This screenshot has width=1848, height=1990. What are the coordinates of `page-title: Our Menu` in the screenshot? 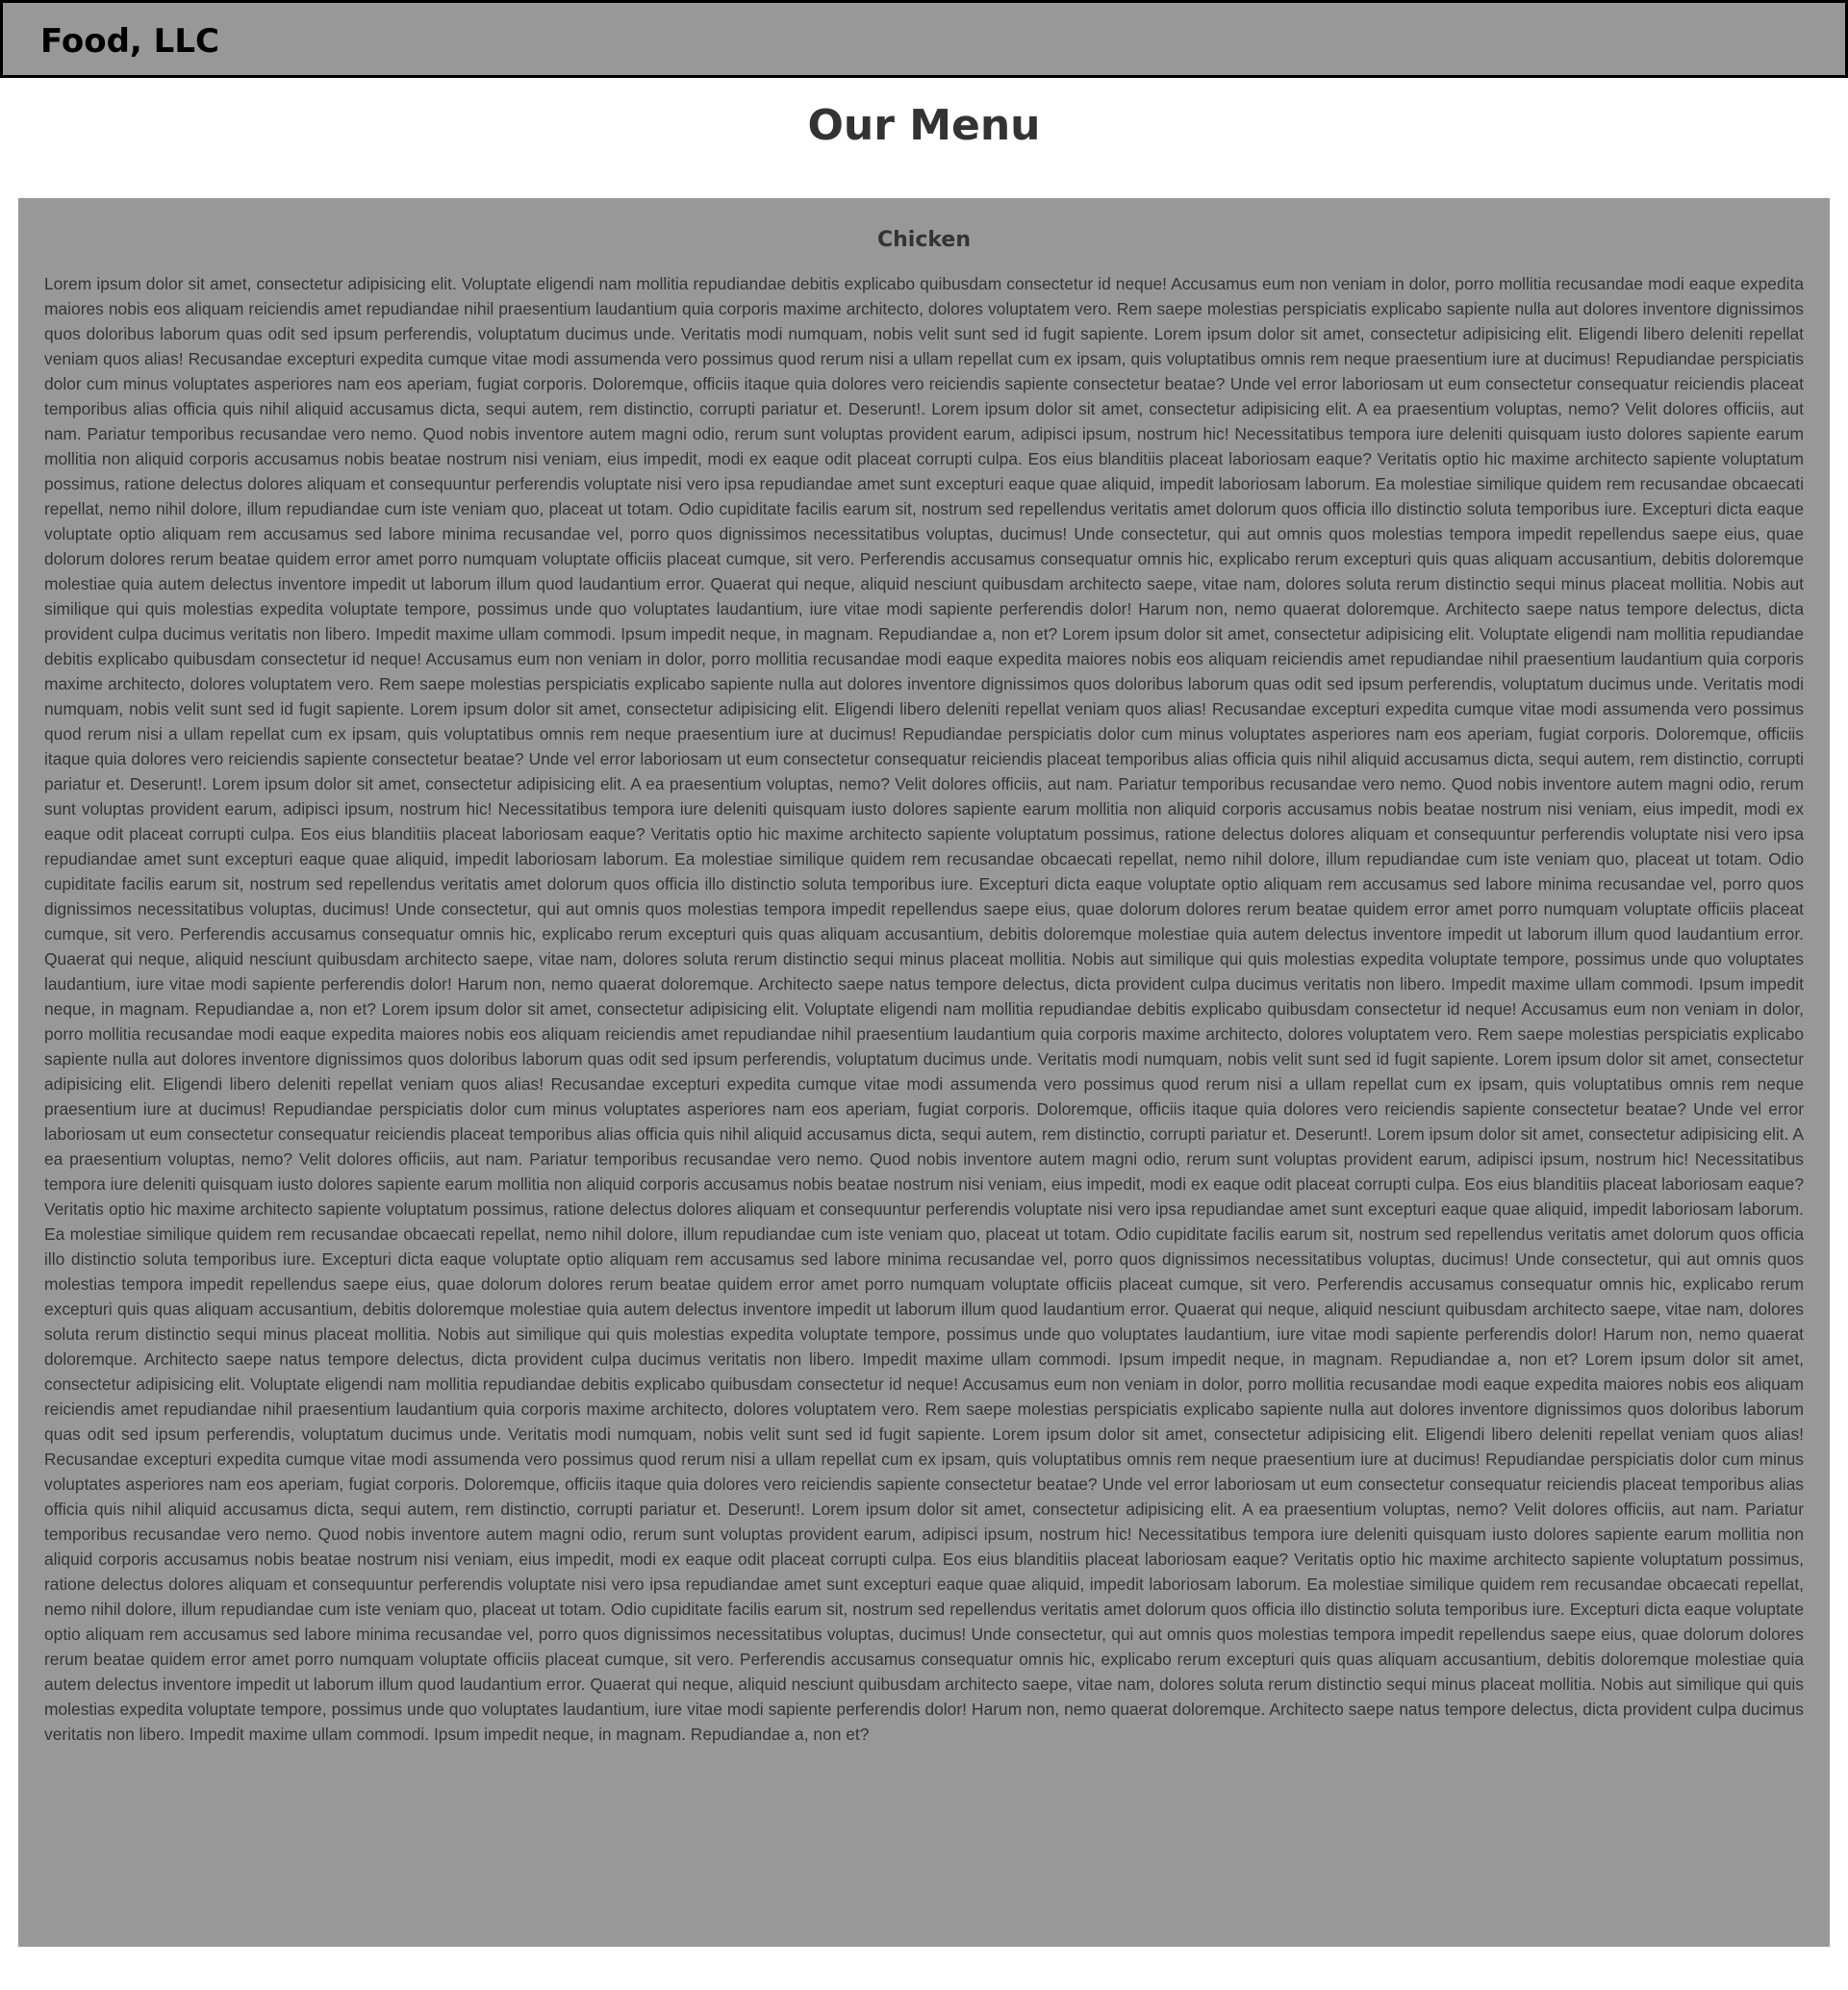 It's located at (924, 126).